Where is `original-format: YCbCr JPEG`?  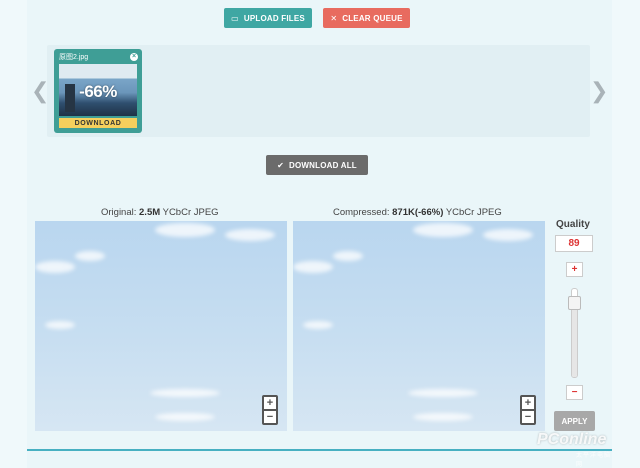
original-format: YCbCr JPEG is located at coordinates (190, 212).